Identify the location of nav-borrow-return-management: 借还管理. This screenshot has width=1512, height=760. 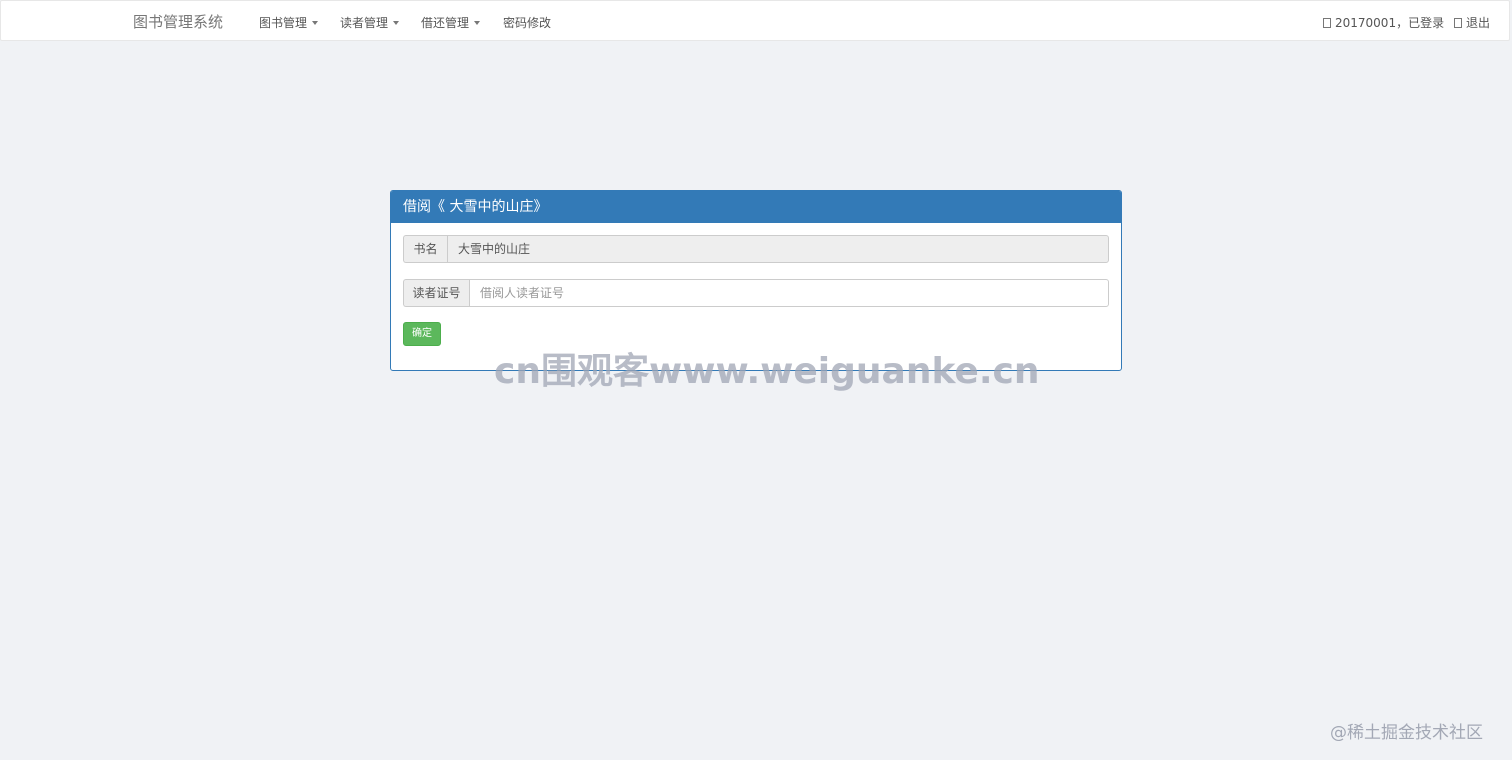
(451, 22).